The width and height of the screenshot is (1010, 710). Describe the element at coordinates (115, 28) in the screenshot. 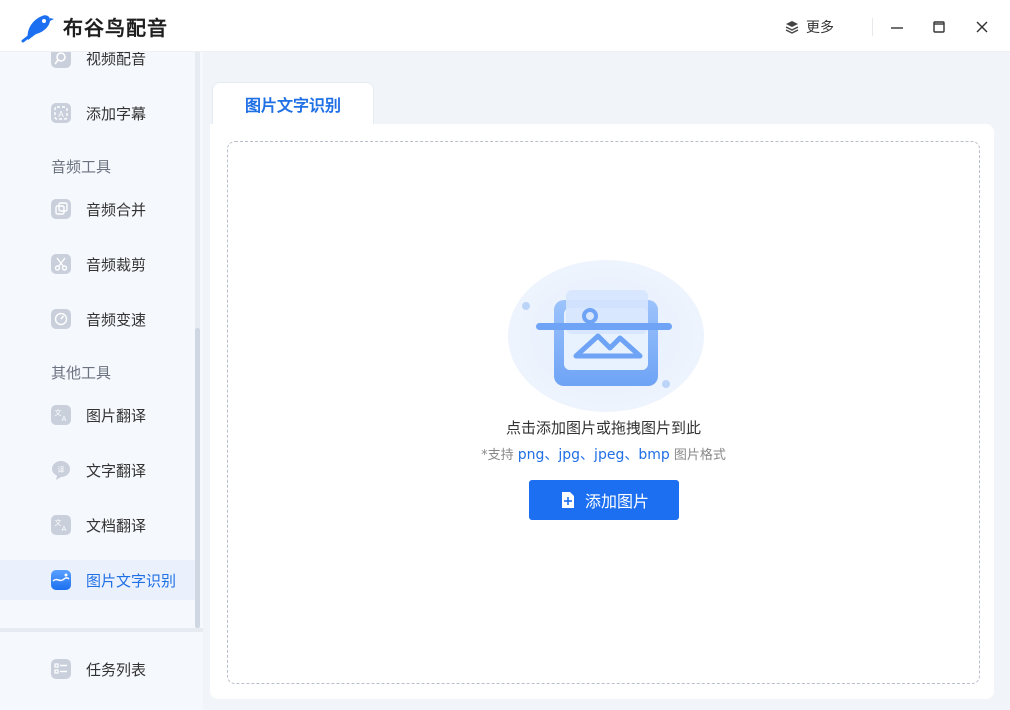

I see `app-title: 布谷鸟配音` at that location.